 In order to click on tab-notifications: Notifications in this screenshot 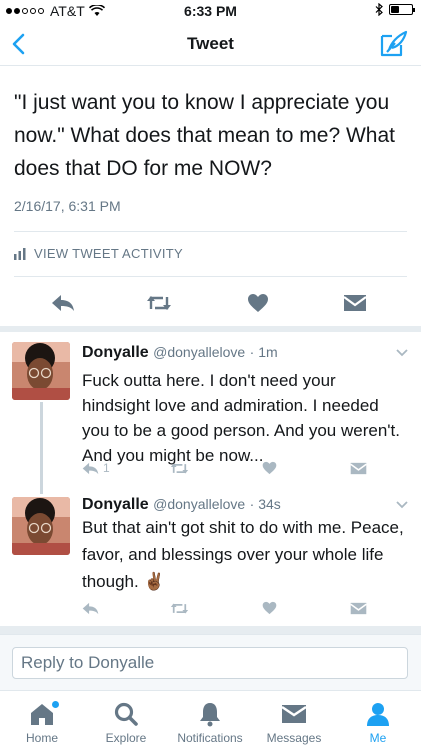, I will do `click(210, 723)`.